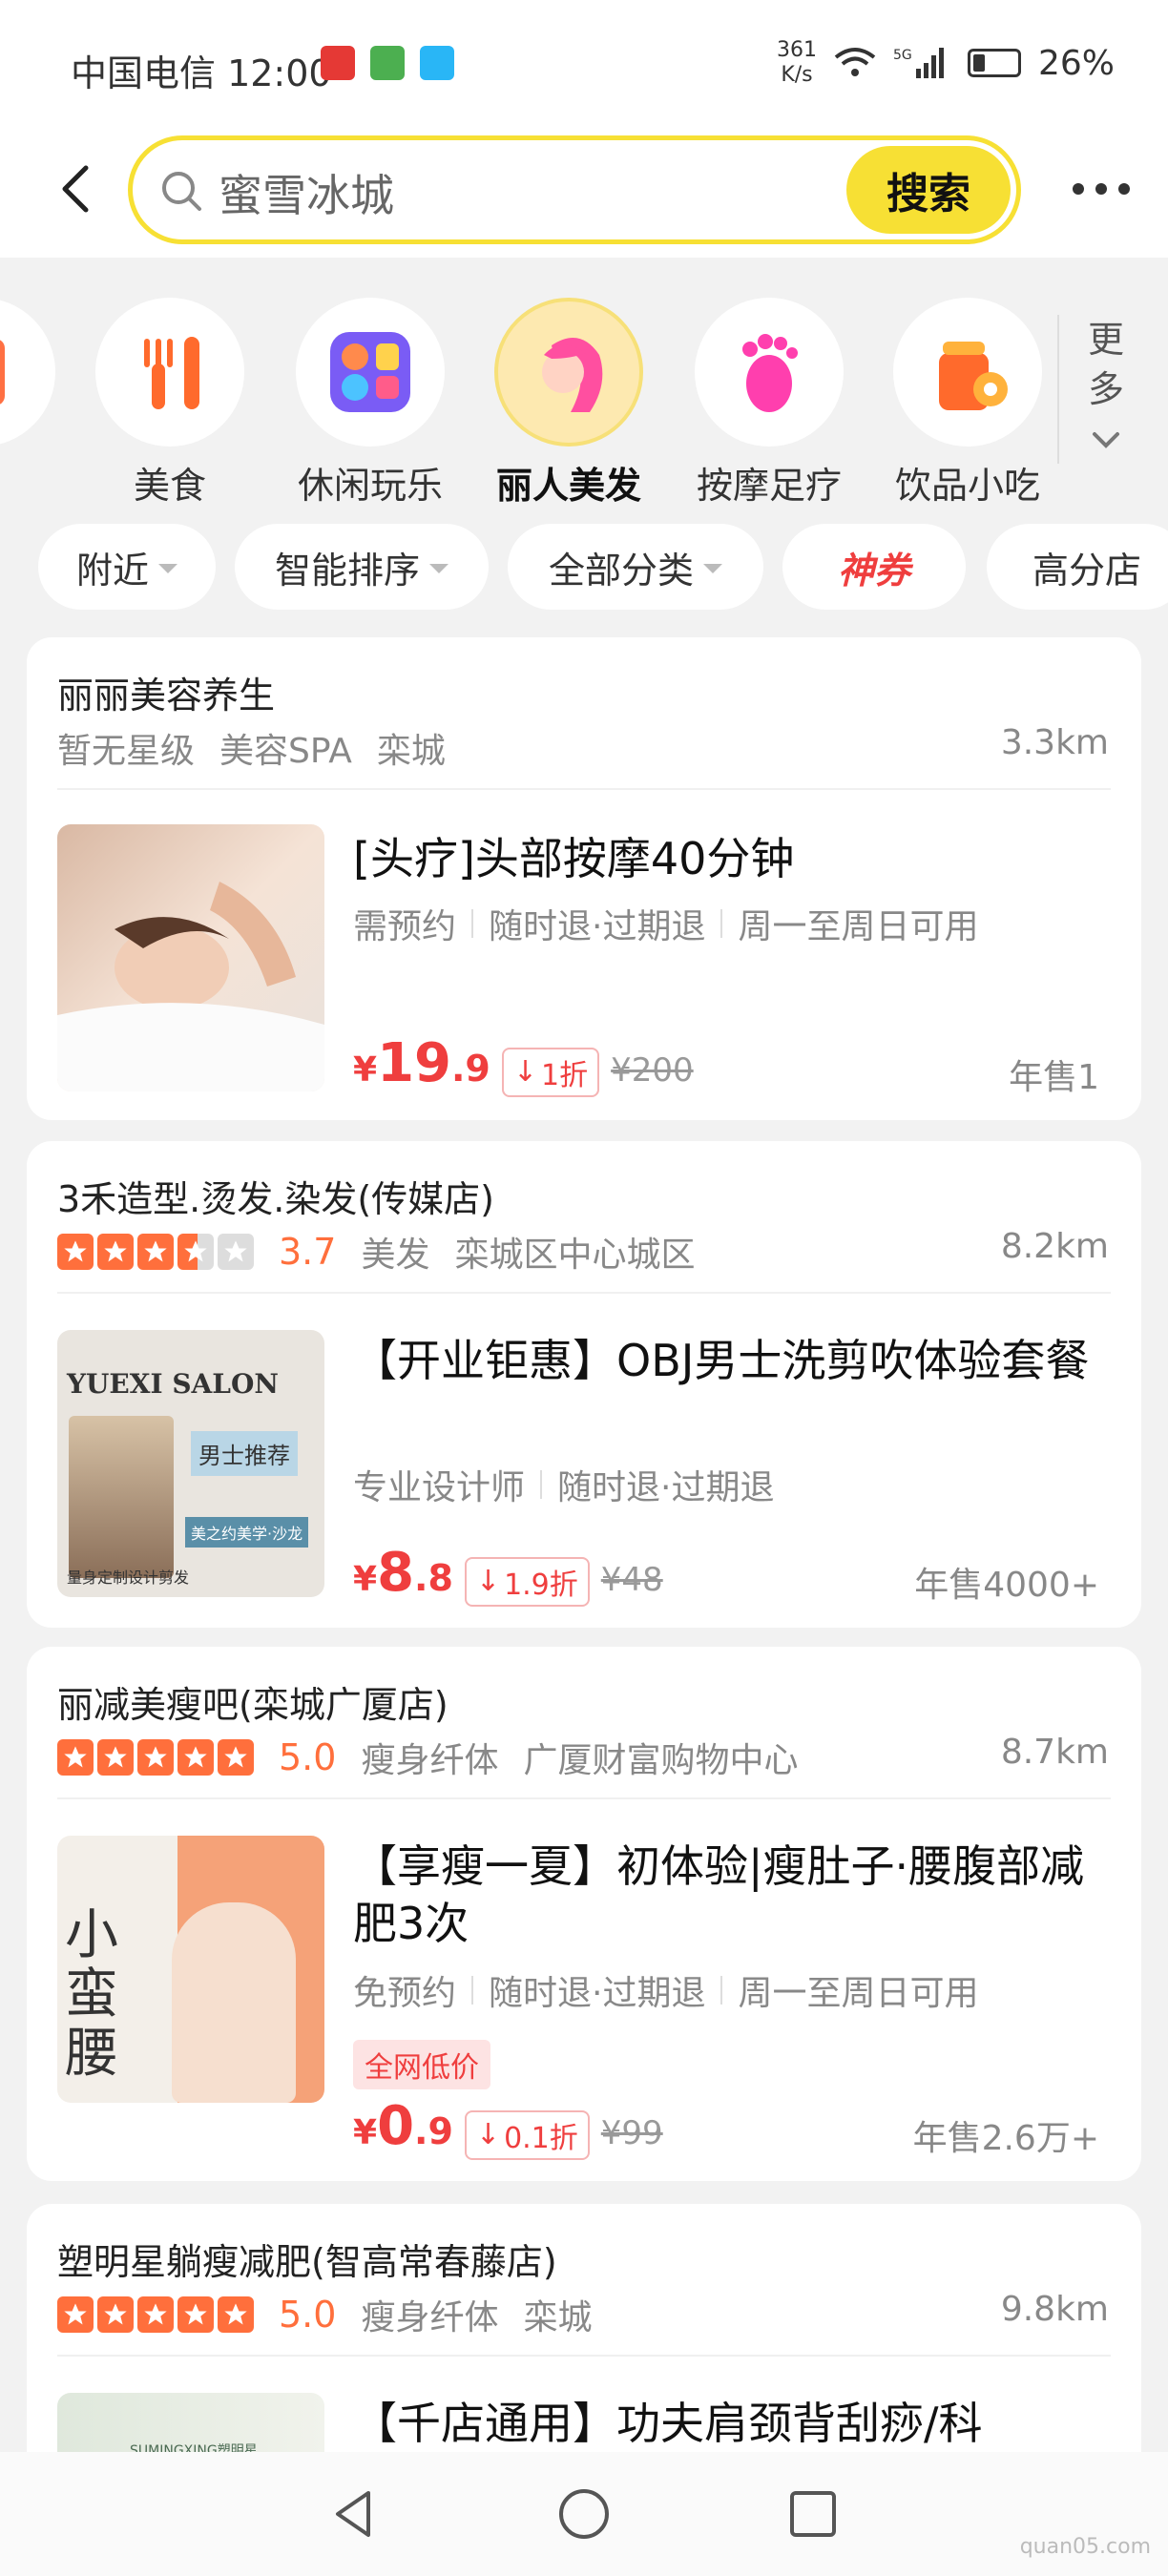 Image resolution: width=1168 pixels, height=2576 pixels. Describe the element at coordinates (1076, 63) in the screenshot. I see `battery-level: 26%` at that location.